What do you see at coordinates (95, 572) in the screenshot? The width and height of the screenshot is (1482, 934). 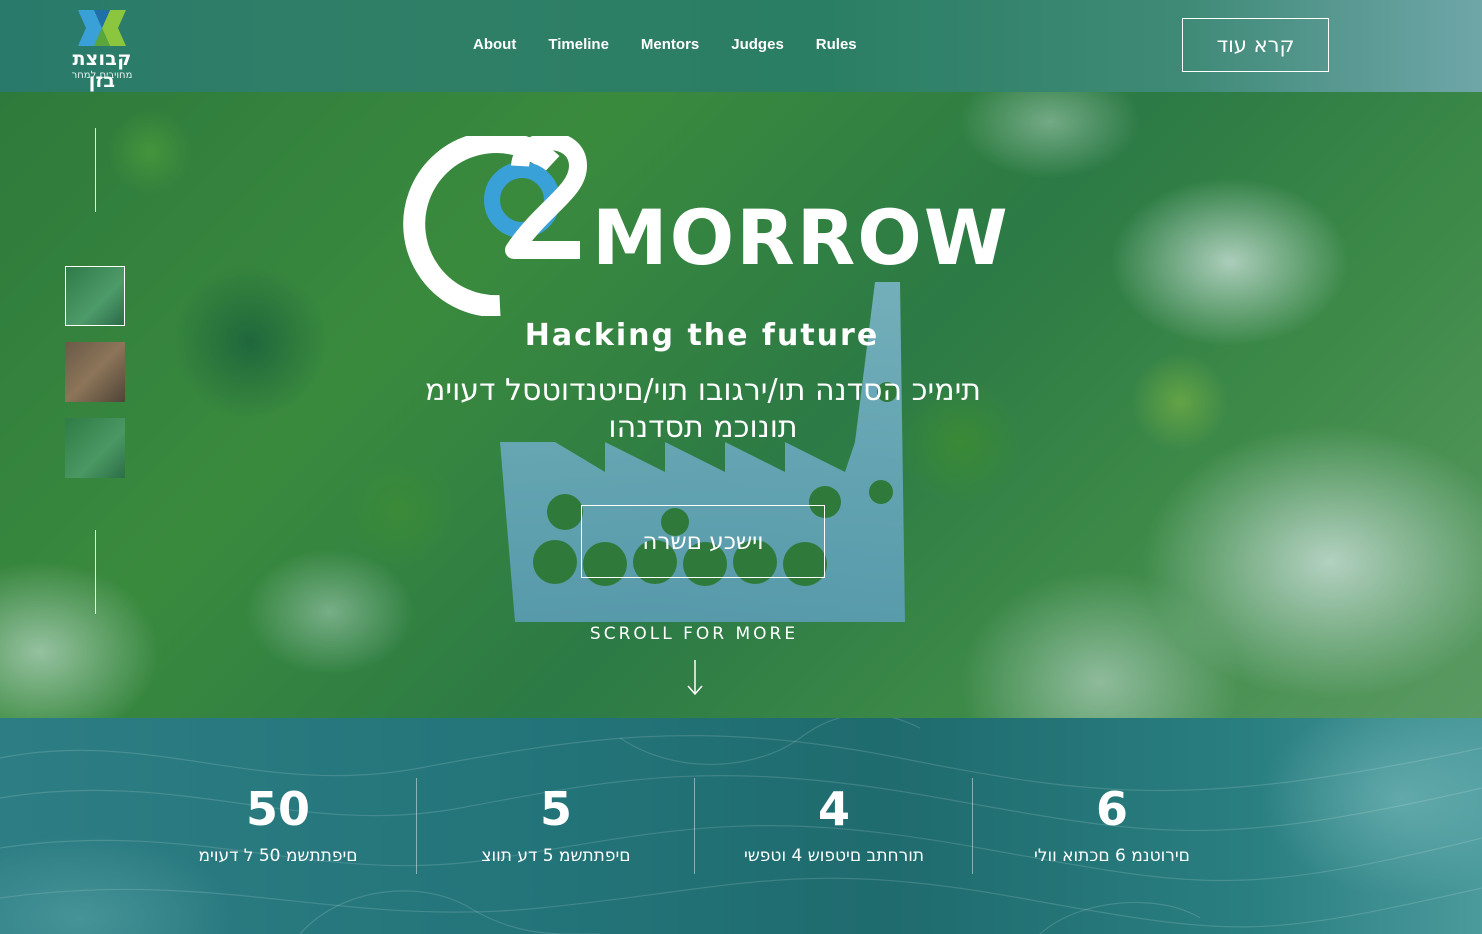 I see `slider-line-bottom` at bounding box center [95, 572].